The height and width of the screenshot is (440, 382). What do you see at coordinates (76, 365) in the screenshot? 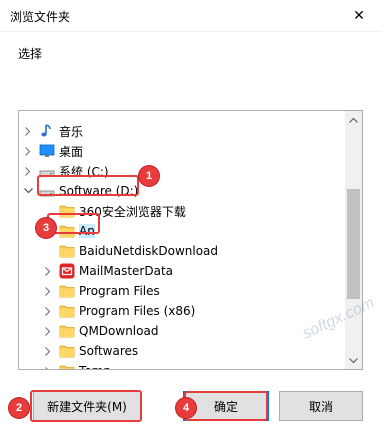
I see `tree-item: Temp` at bounding box center [76, 365].